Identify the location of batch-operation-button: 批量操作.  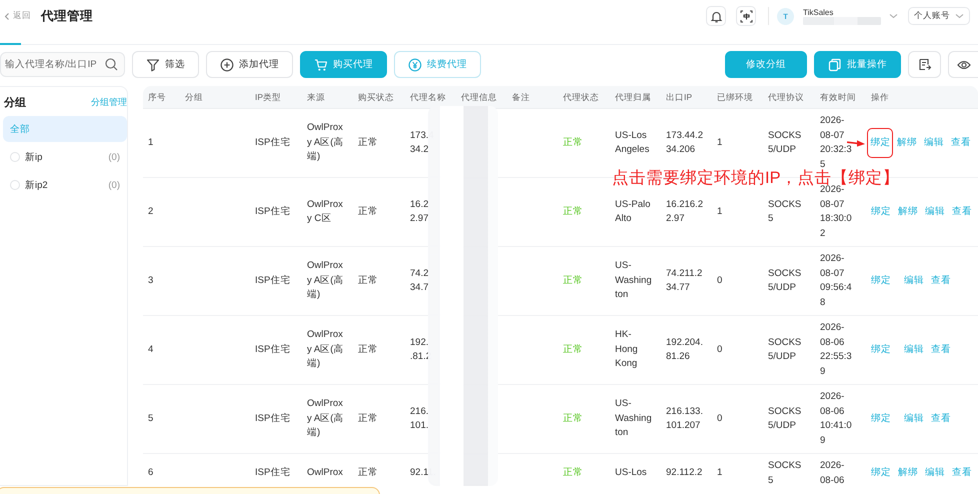
(857, 64).